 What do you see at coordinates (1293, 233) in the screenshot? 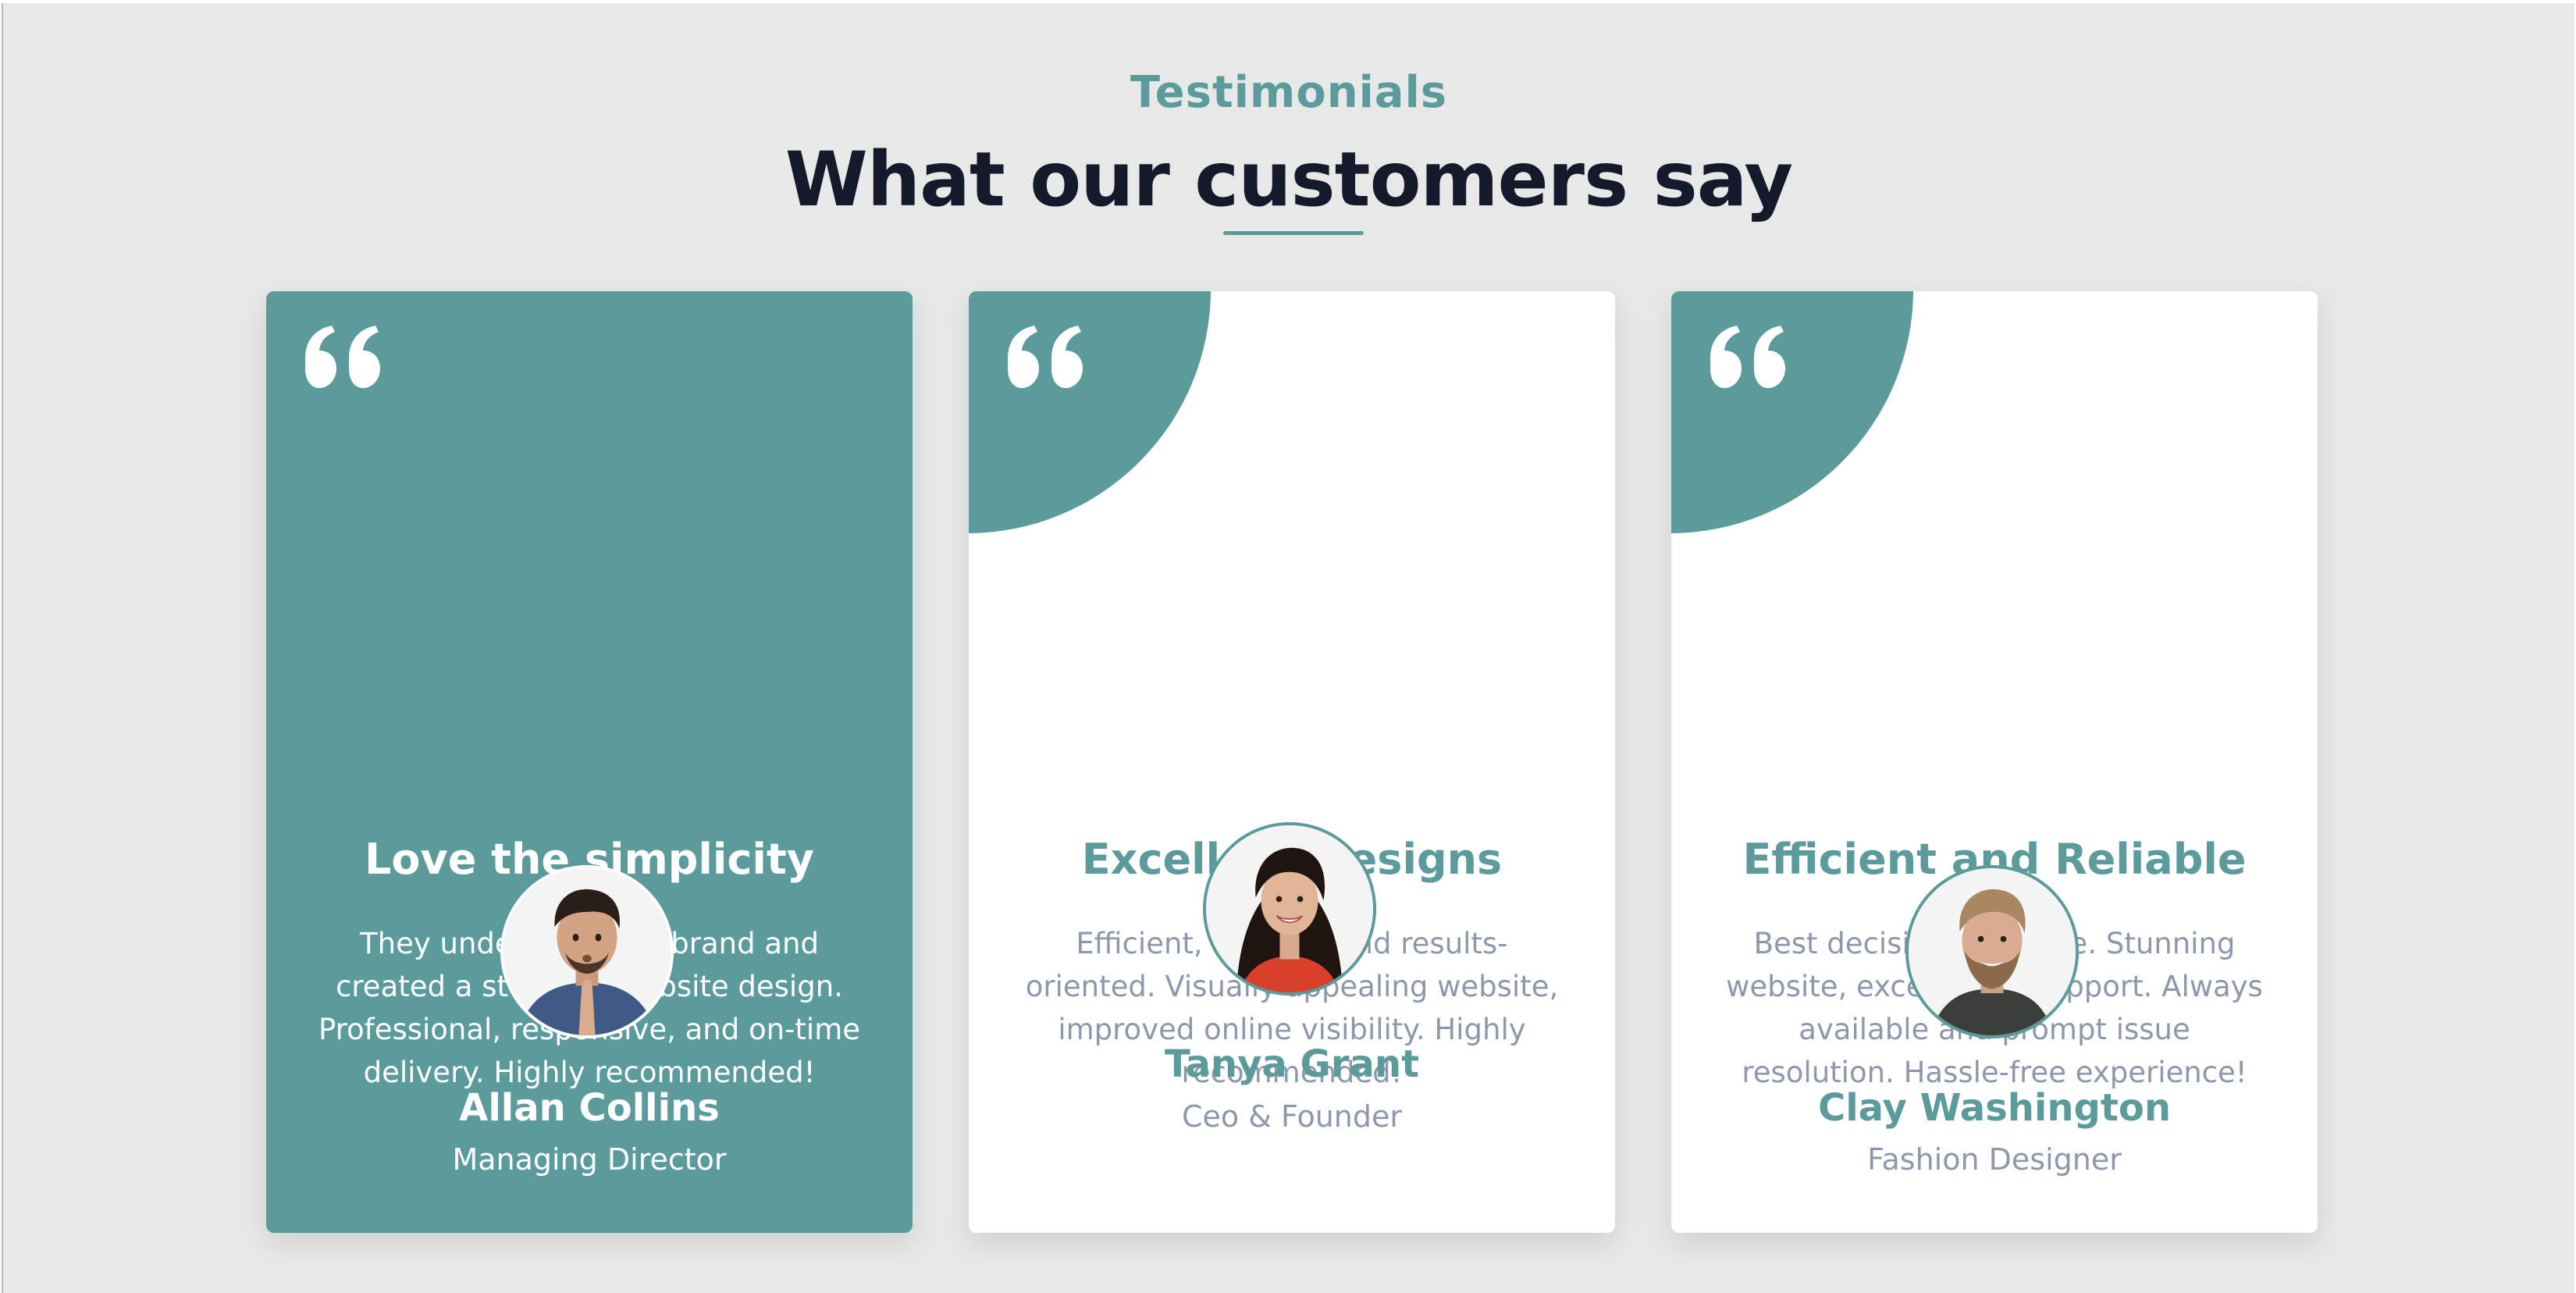
I see `headline-underline` at bounding box center [1293, 233].